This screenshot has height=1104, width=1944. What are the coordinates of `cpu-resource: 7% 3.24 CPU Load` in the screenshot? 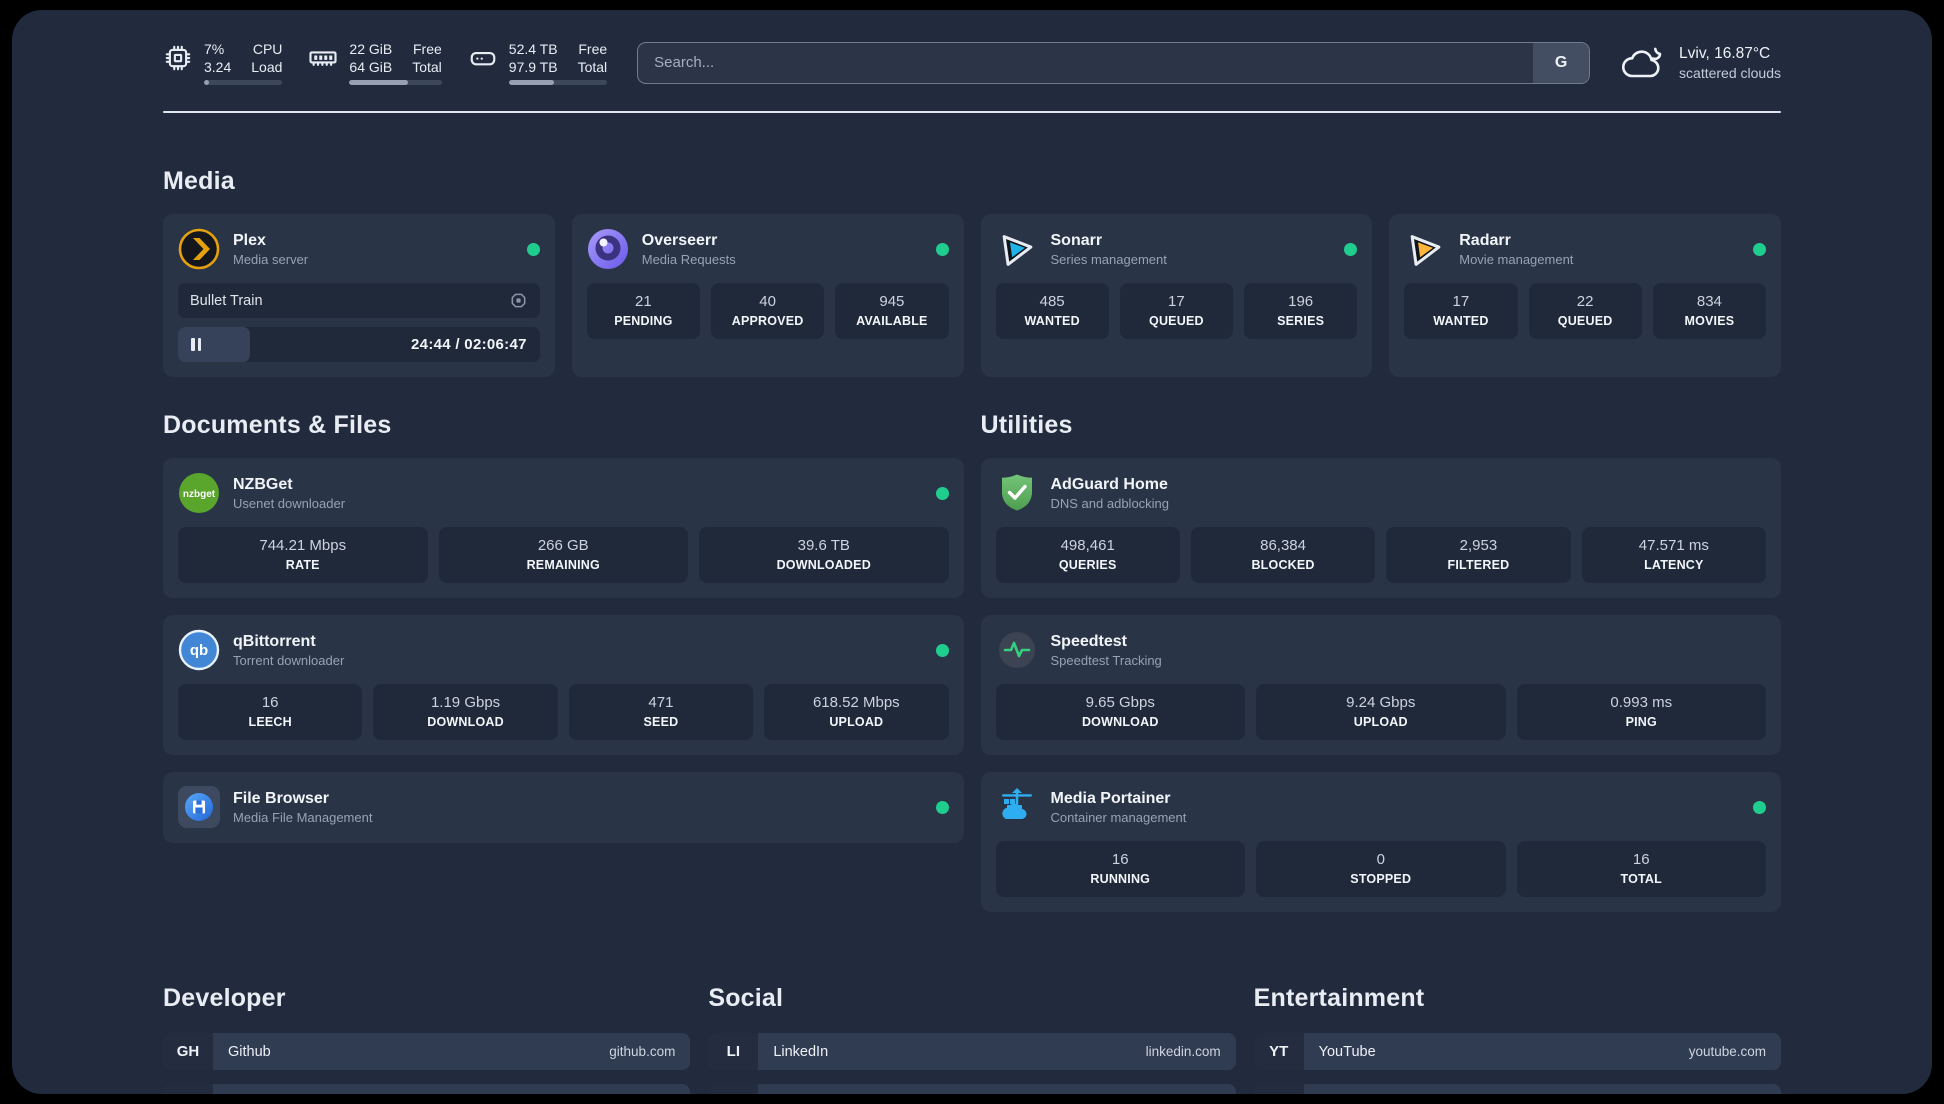 It's located at (223, 62).